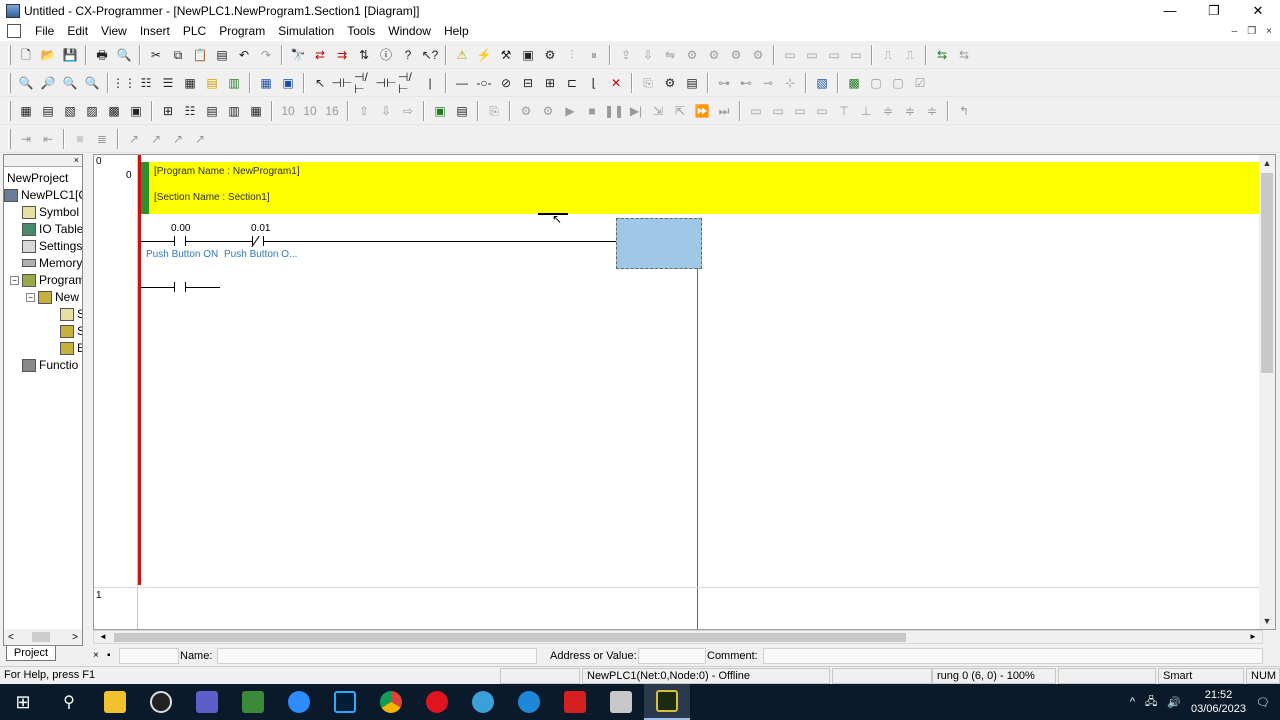  I want to click on scroll-up-icon: ▲, so click(1267, 163).